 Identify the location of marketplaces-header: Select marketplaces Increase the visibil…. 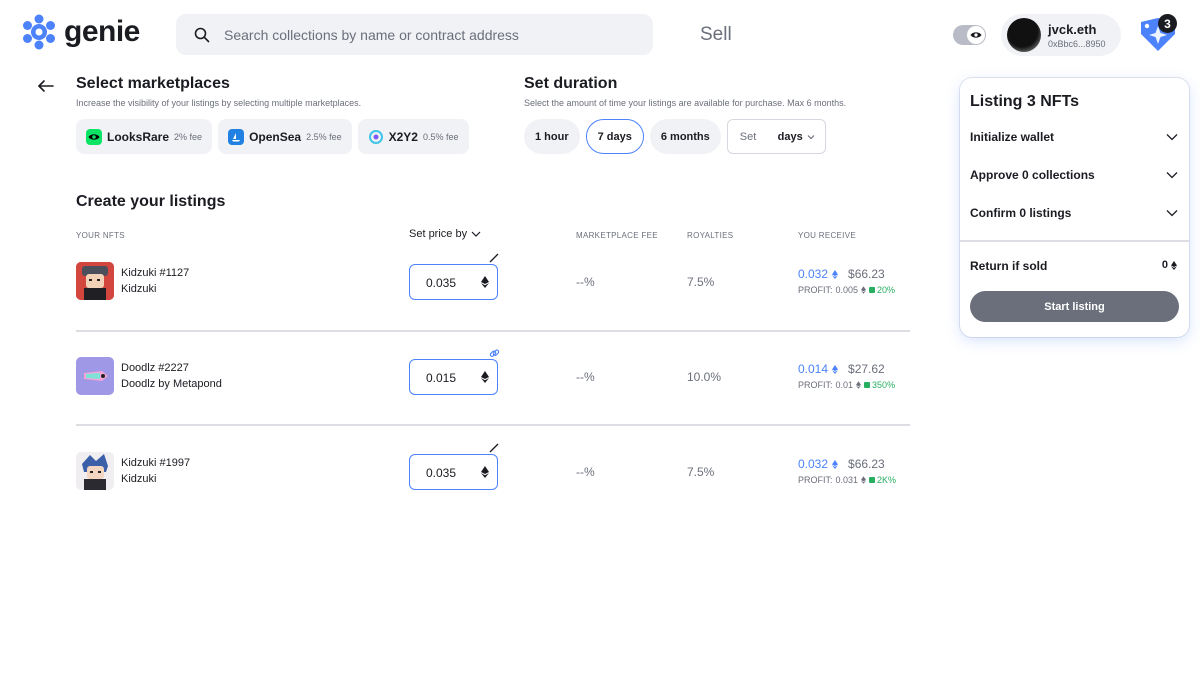
(218, 91).